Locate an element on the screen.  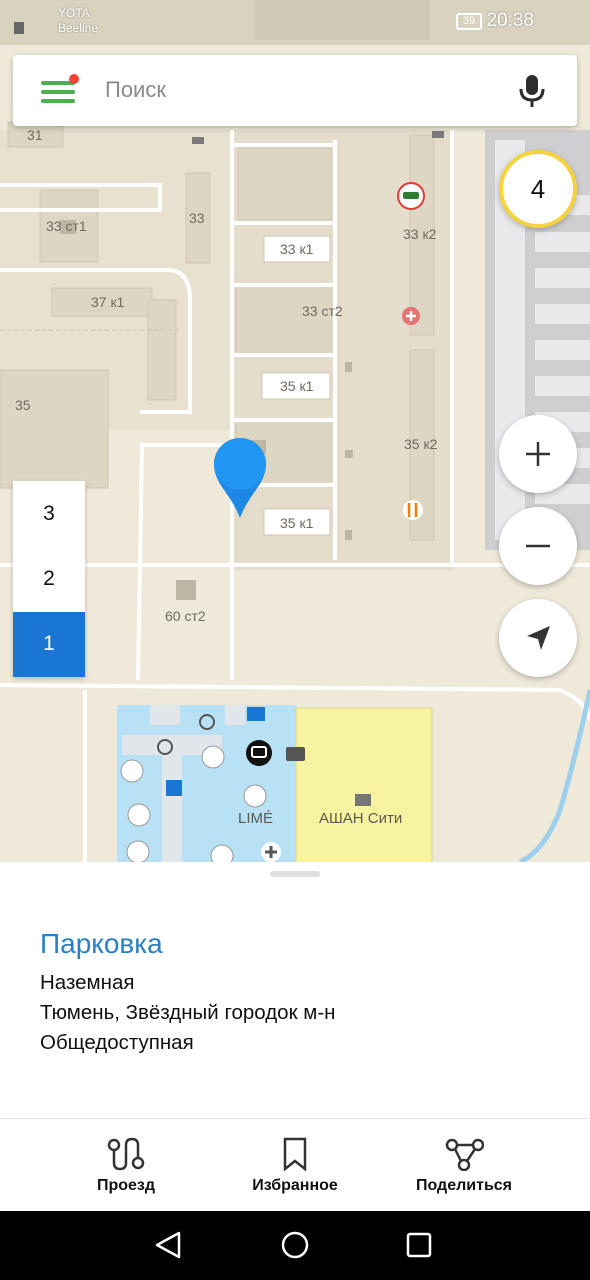
status-bar: YOTA Beeline 39 20:38 is located at coordinates (295, 22).